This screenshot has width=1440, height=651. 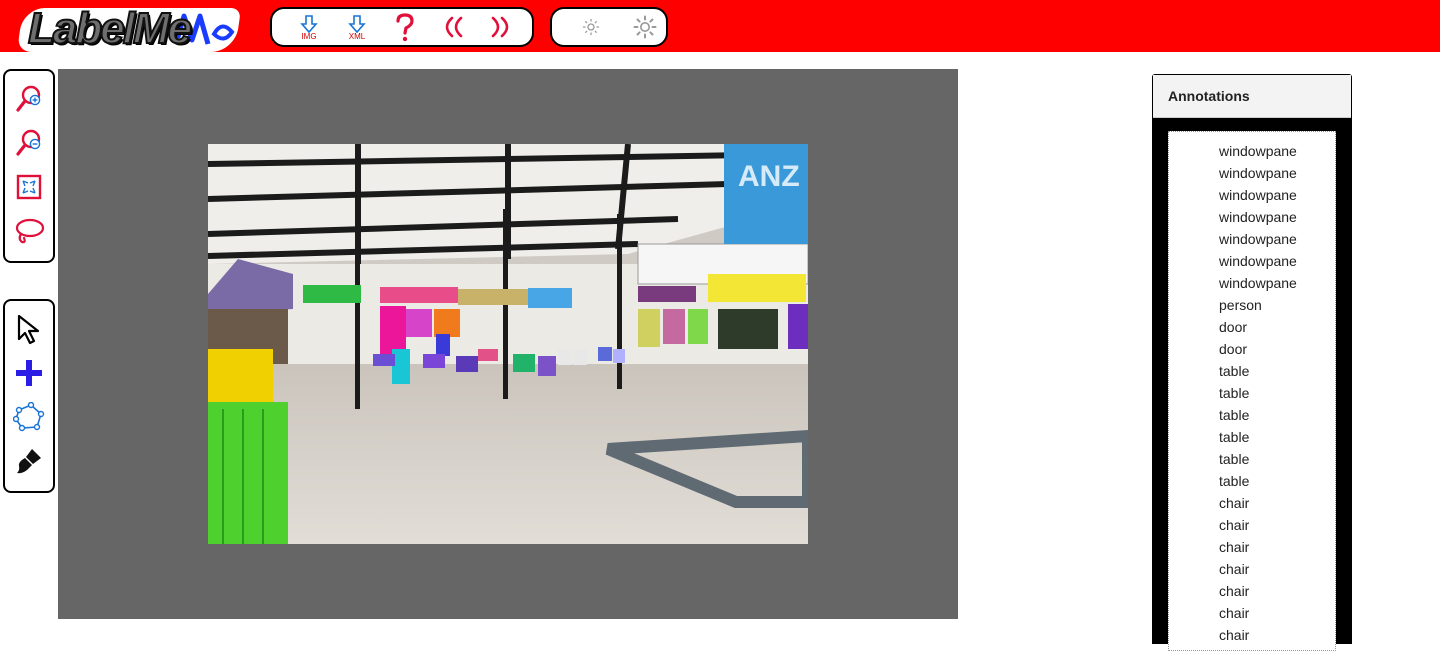 What do you see at coordinates (357, 36) in the screenshot?
I see `download-xml-caption: XML` at bounding box center [357, 36].